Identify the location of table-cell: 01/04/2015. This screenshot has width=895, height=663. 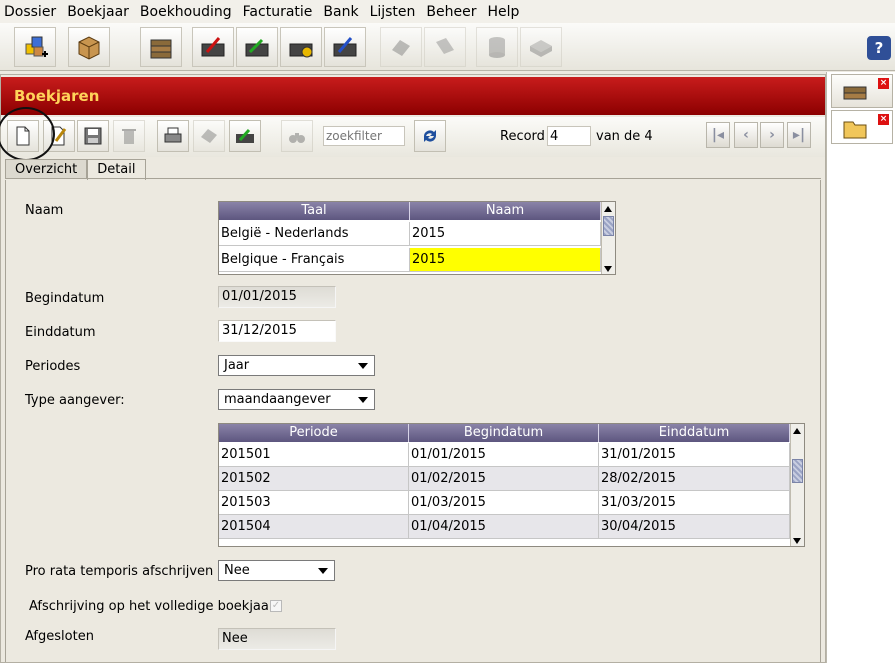
(504, 527).